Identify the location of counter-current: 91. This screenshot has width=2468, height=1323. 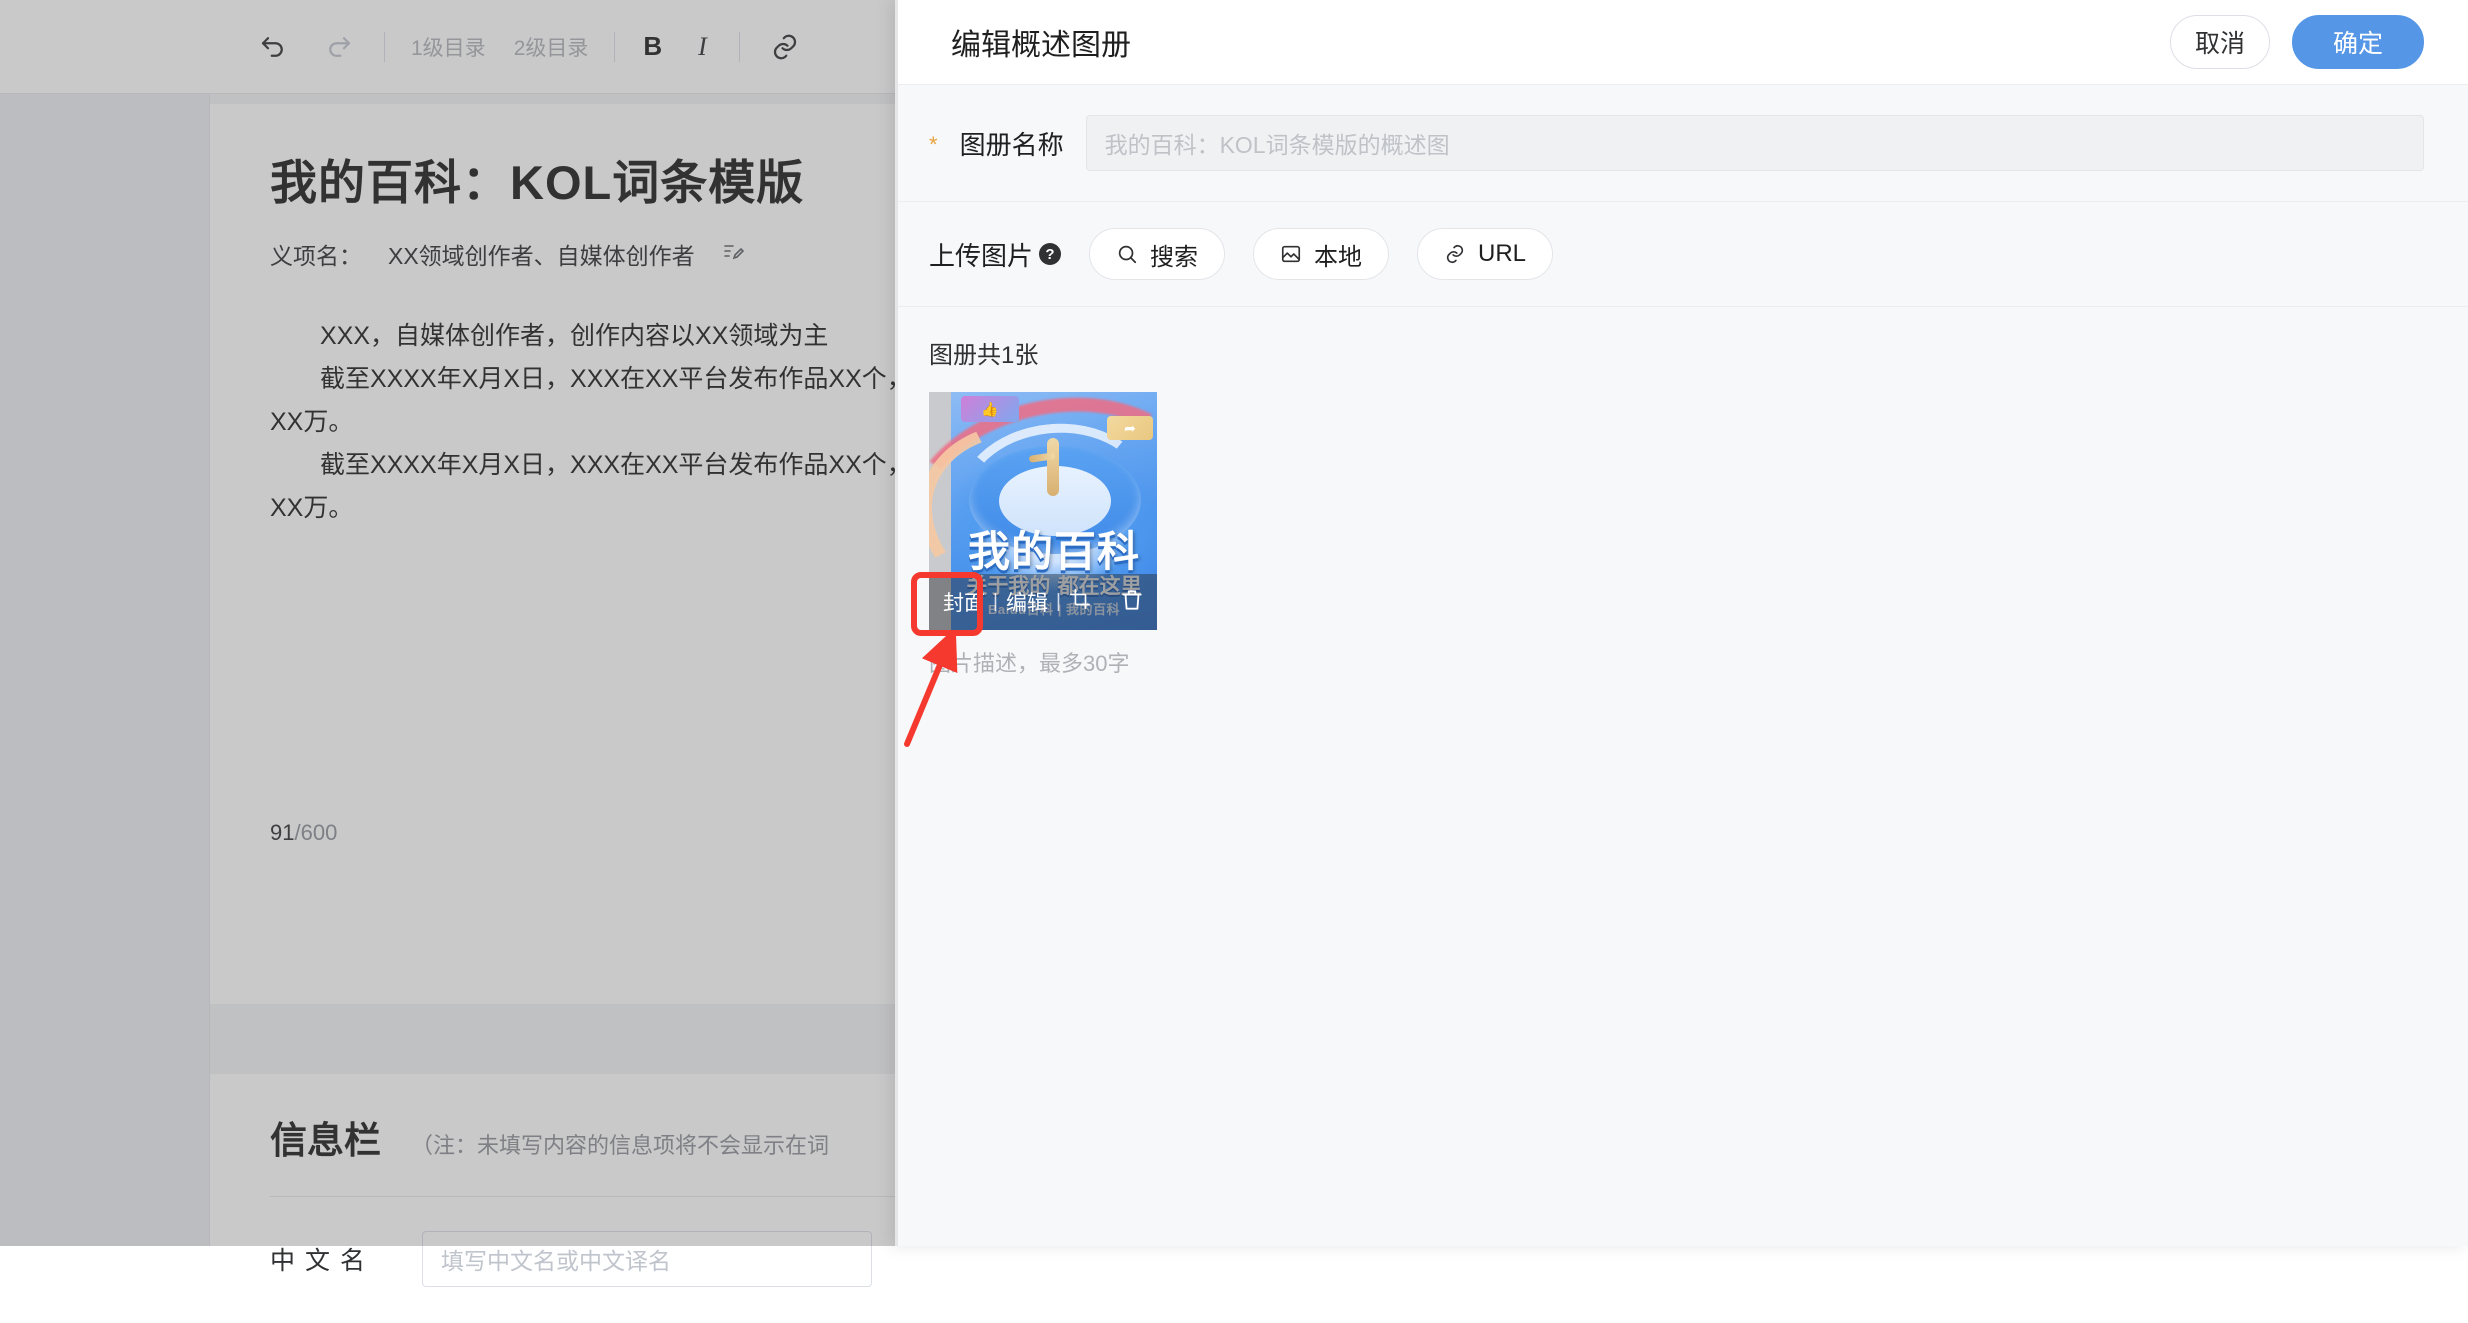
(282, 832).